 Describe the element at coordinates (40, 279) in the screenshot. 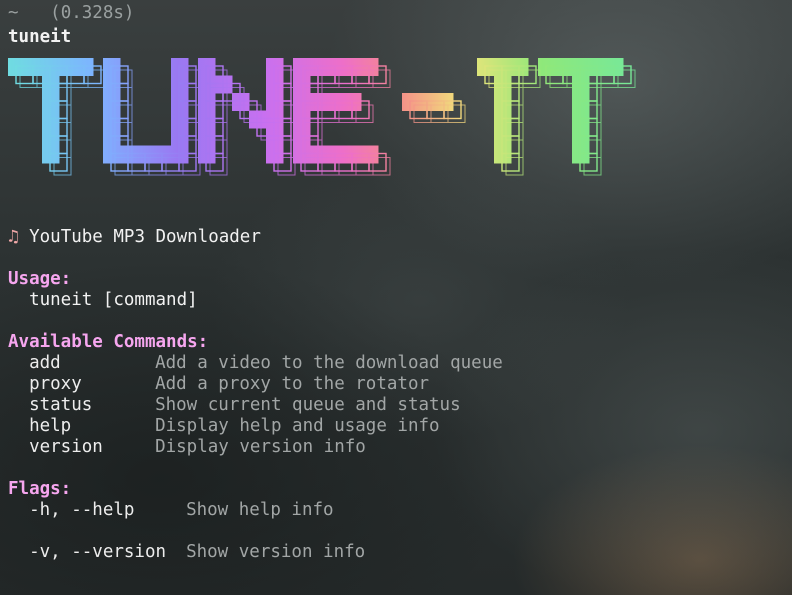

I see `usage-heading: Usage:` at that location.